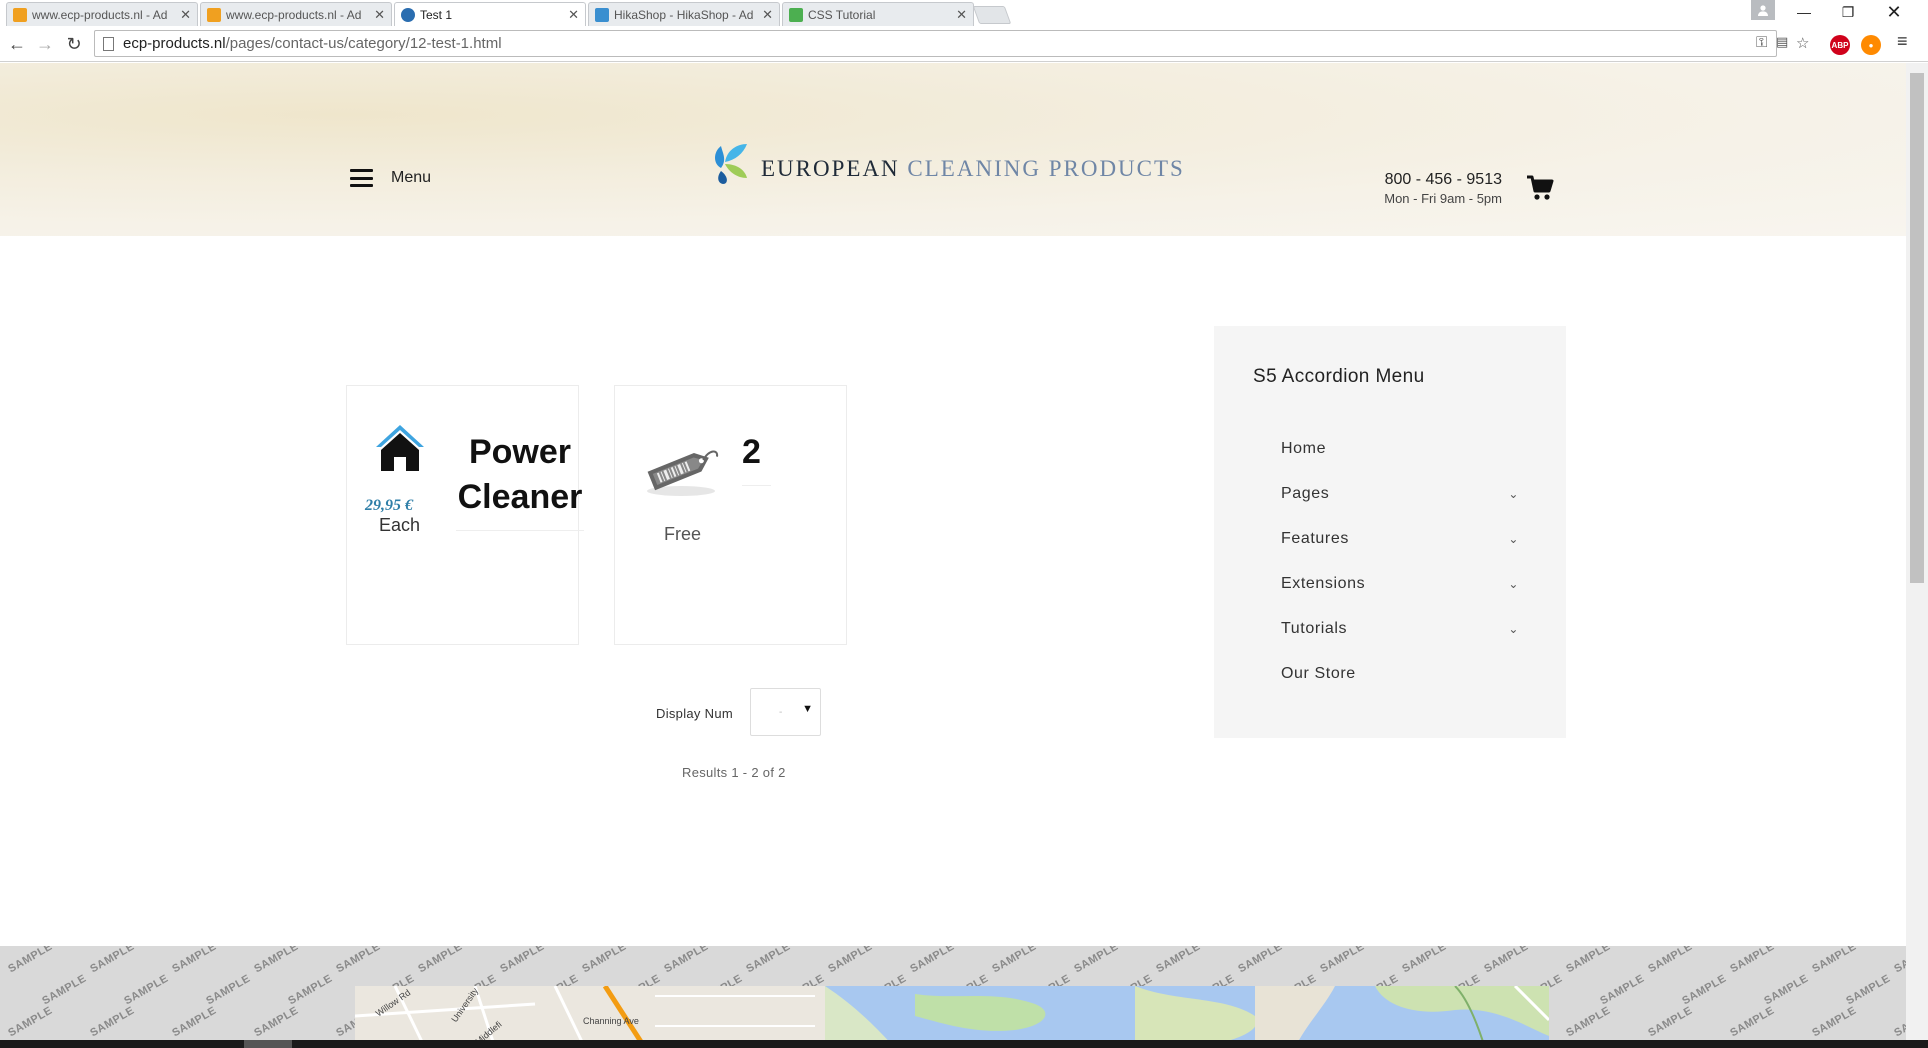  Describe the element at coordinates (1540, 188) in the screenshot. I see `shopping-cart-icon` at that location.